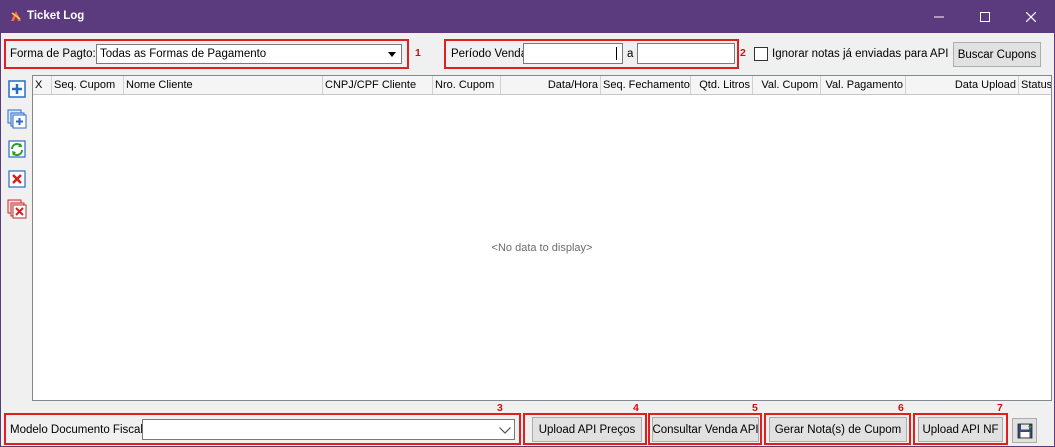 This screenshot has width=1055, height=447. Describe the element at coordinates (17, 89) in the screenshot. I see `add-row-icon` at that location.